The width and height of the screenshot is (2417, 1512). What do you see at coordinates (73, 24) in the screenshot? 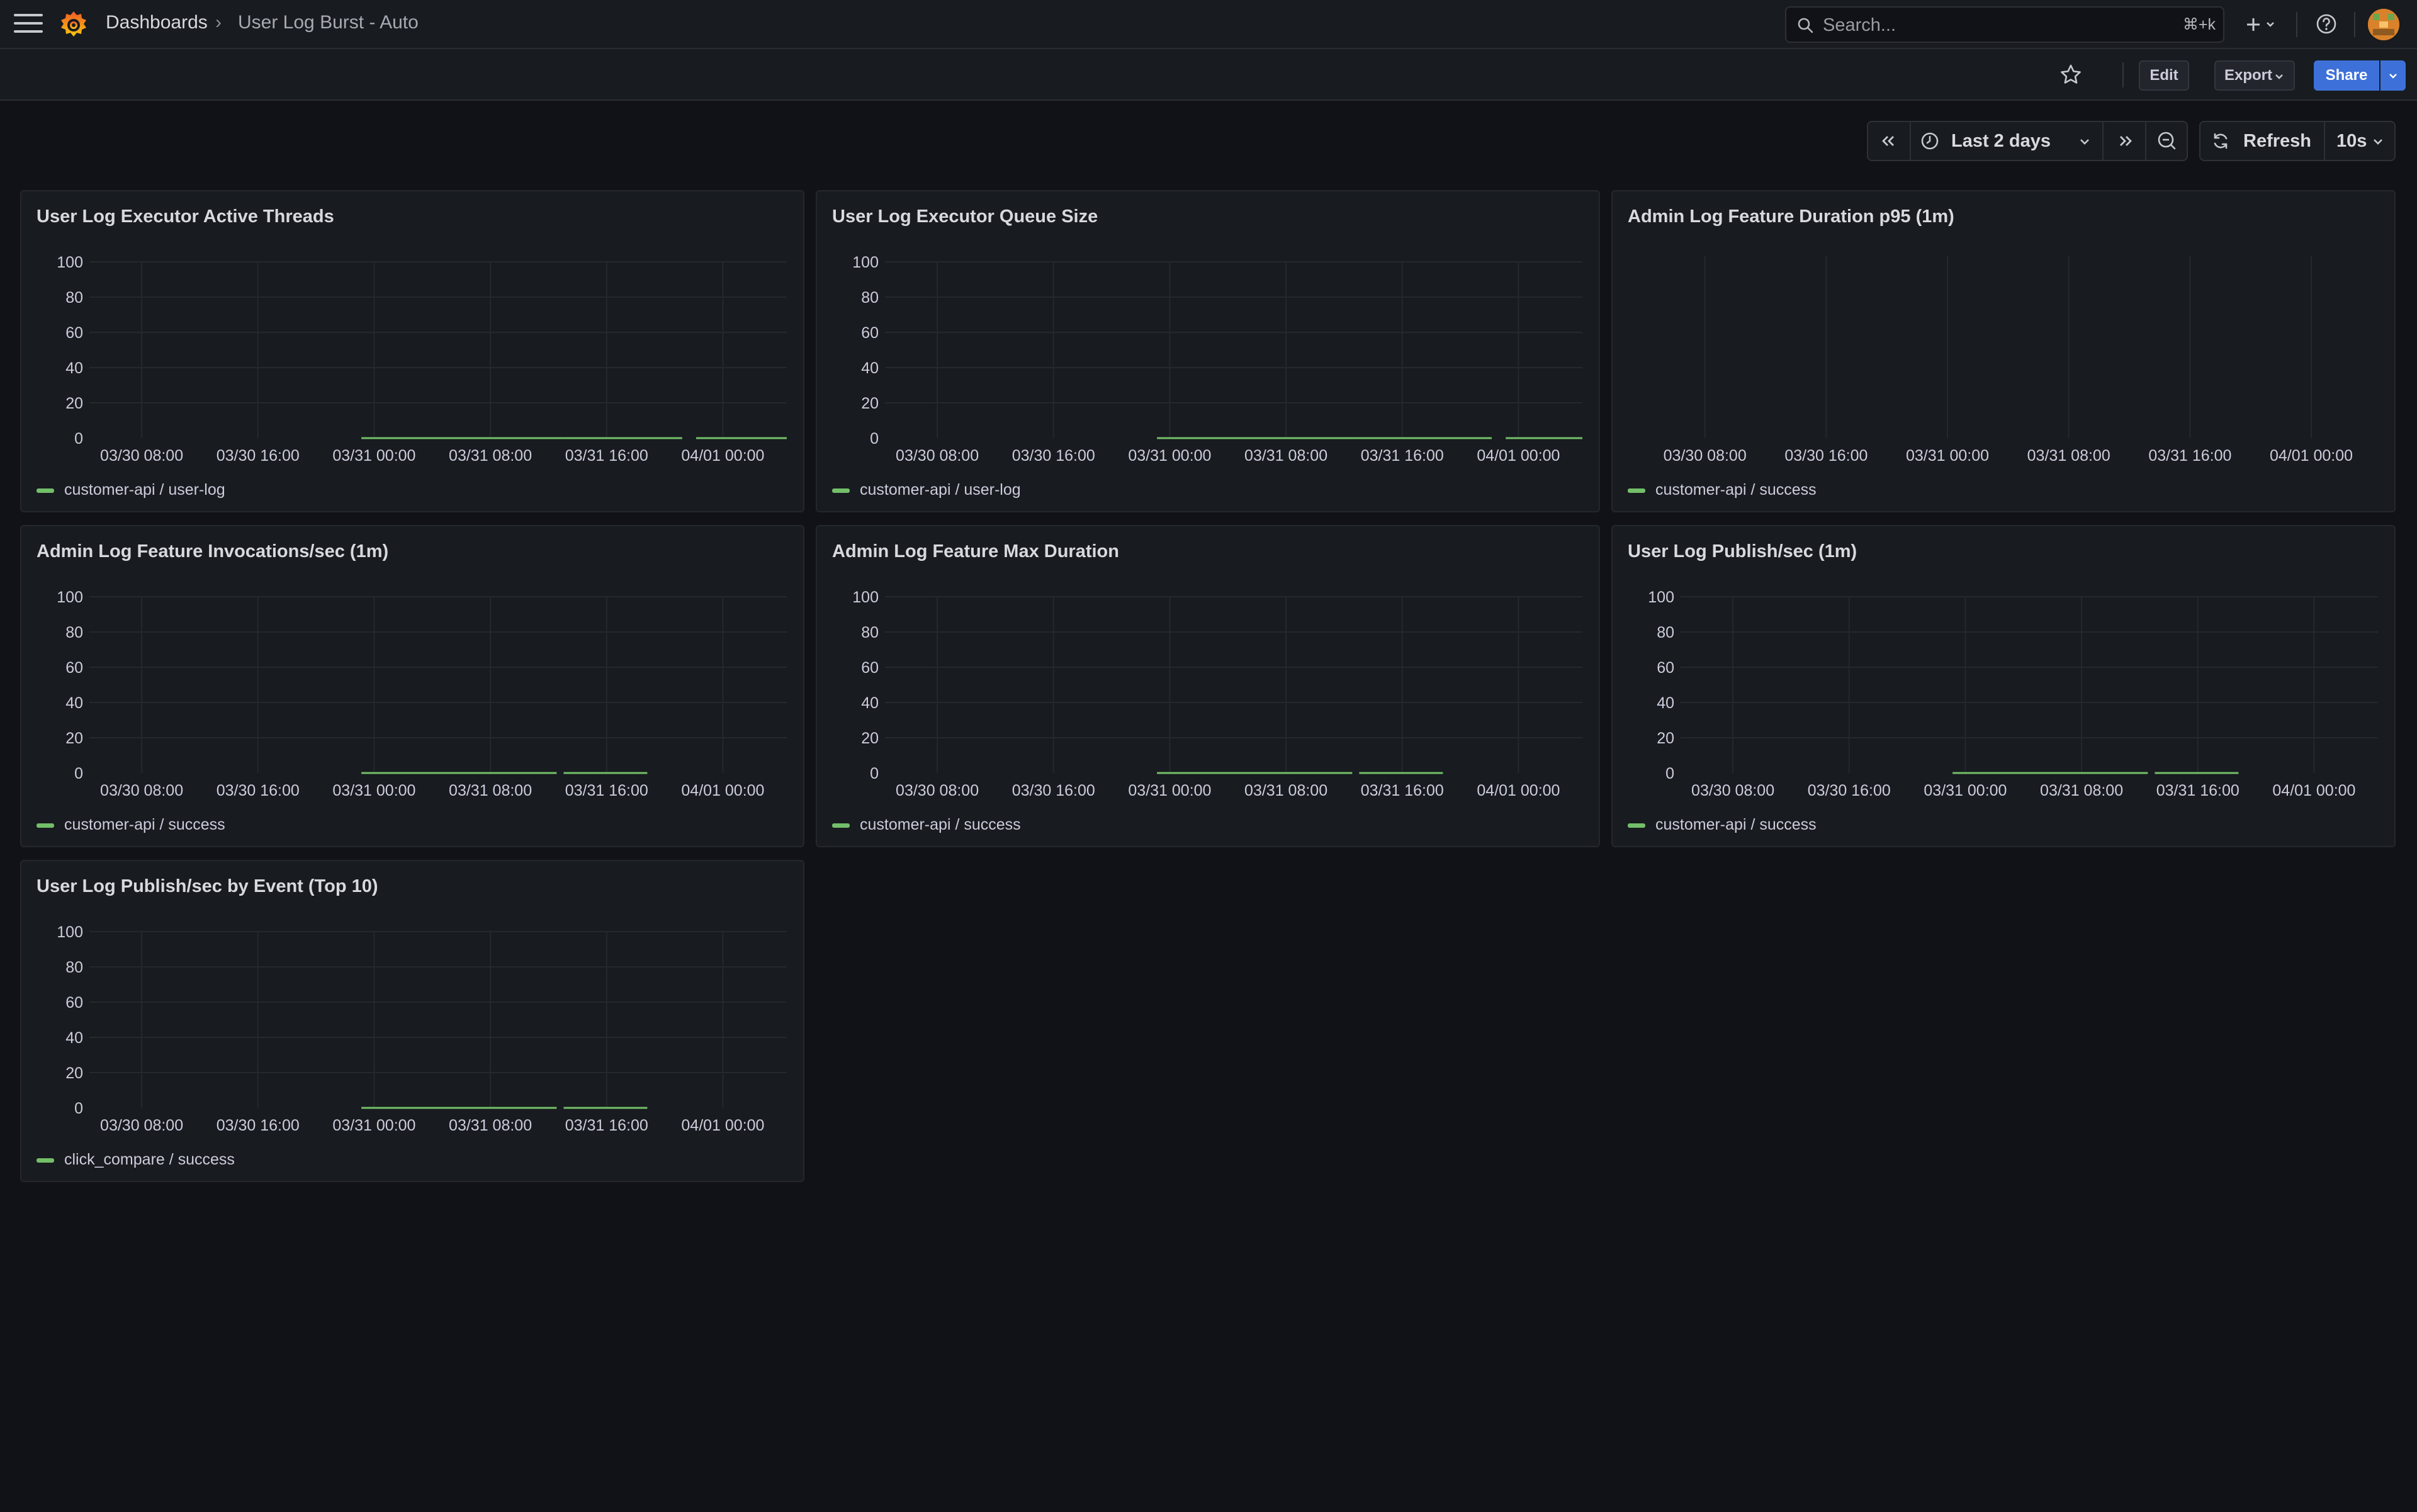
I see `grafana-logo` at bounding box center [73, 24].